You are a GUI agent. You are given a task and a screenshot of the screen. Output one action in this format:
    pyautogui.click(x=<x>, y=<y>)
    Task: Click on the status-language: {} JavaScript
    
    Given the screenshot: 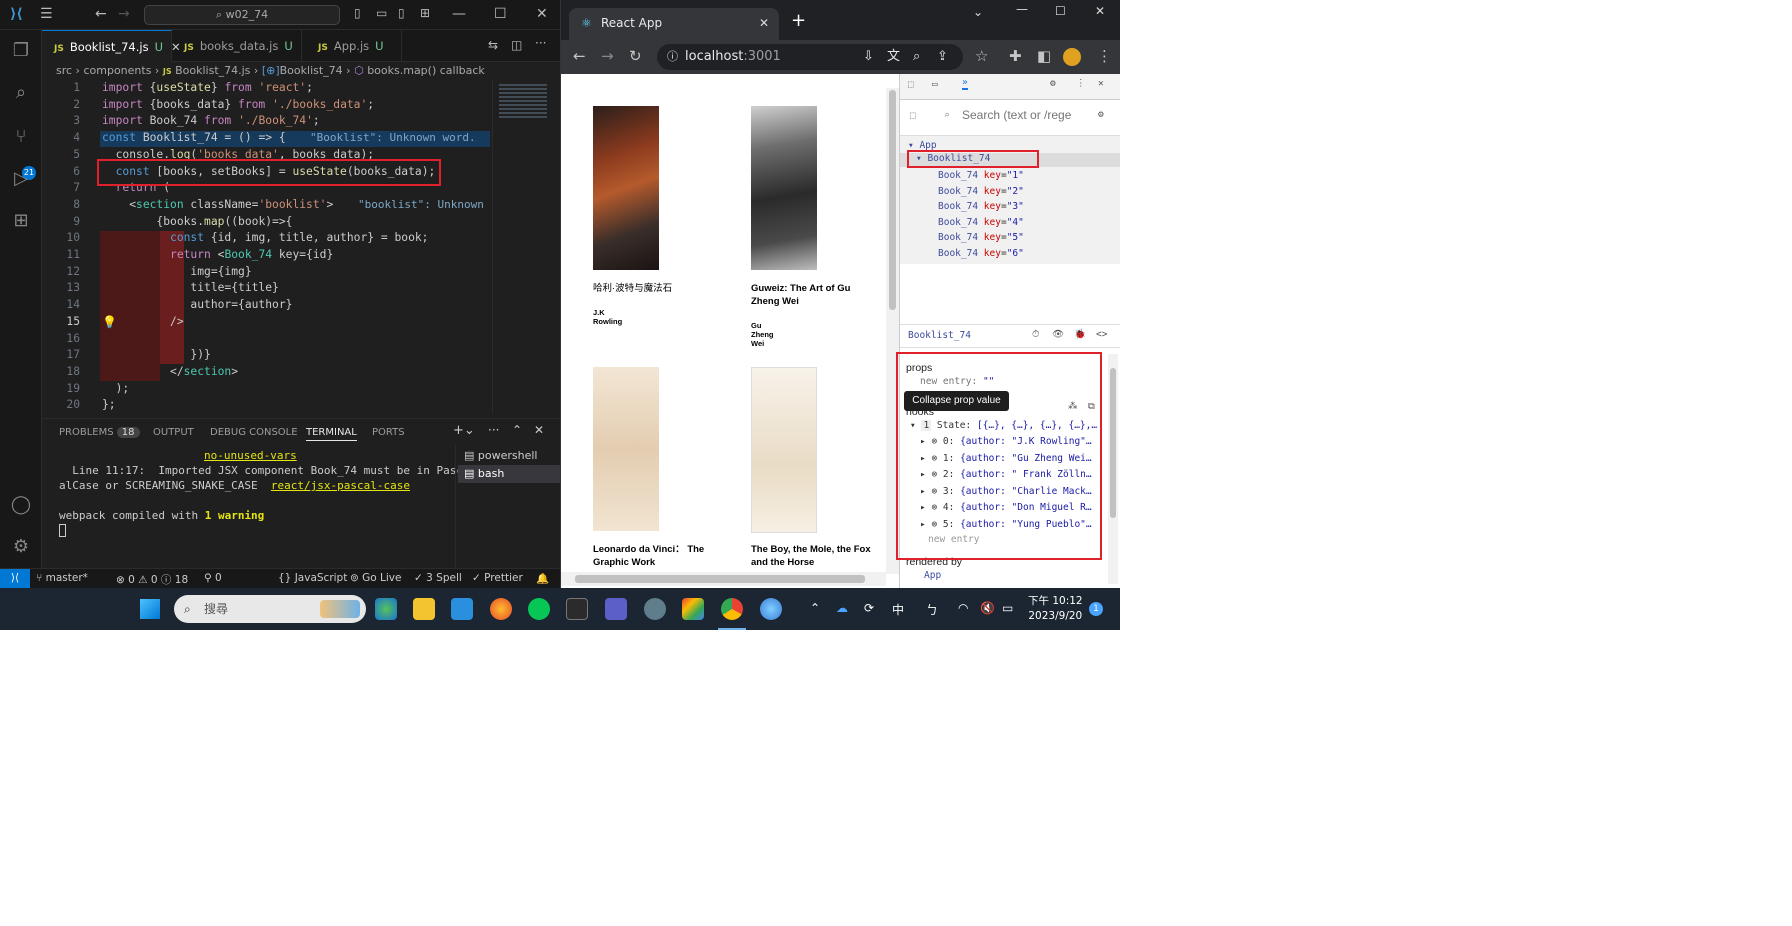 What is the action you would take?
    pyautogui.click(x=312, y=578)
    